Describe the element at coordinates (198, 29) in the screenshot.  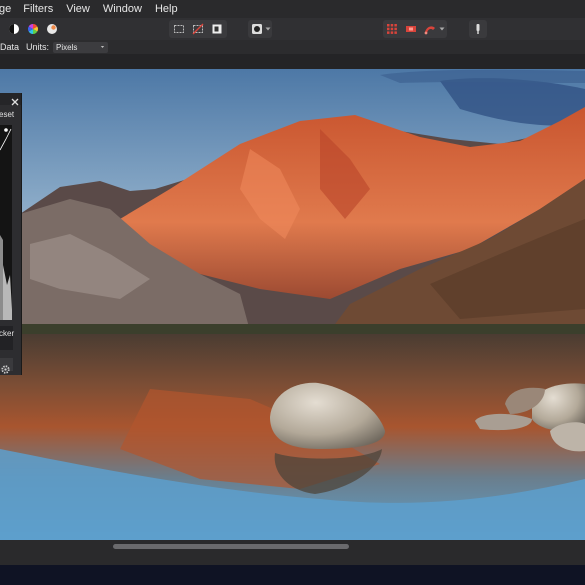
I see `deselect-icon` at that location.